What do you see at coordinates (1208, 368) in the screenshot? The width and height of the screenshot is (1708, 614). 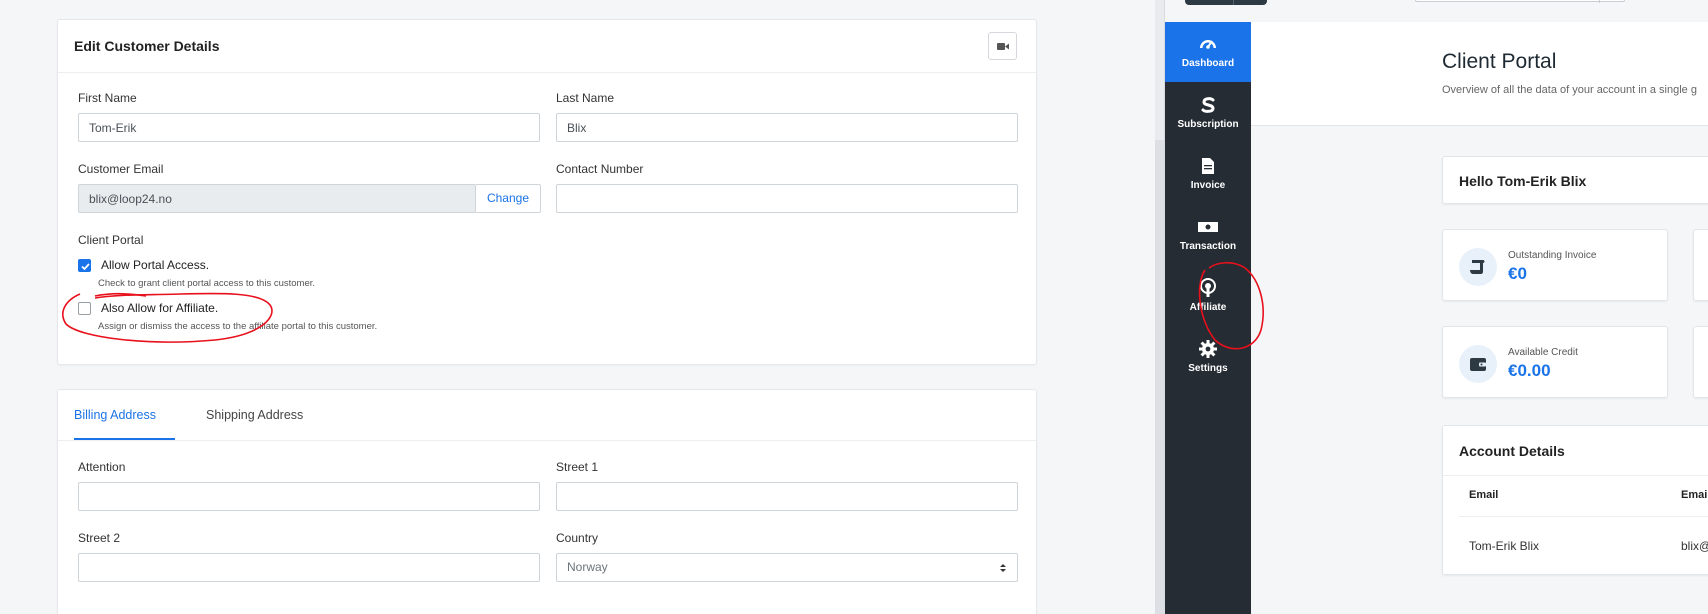 I see `sidebar-label-settings: Settings` at bounding box center [1208, 368].